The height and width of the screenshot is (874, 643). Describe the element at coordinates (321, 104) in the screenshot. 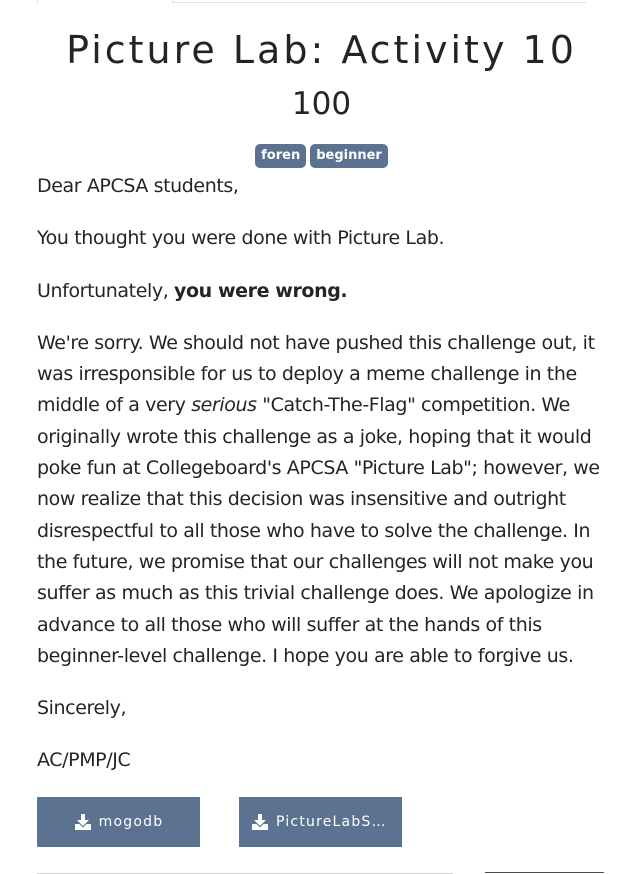

I see `challenge-value: 100` at that location.